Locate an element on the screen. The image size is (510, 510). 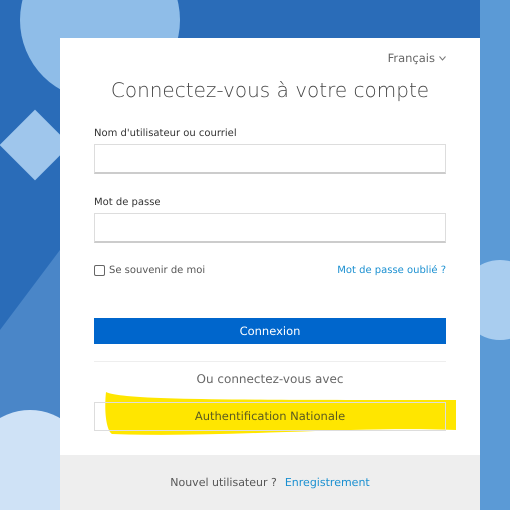
register-link: Enregistrement is located at coordinates (327, 482).